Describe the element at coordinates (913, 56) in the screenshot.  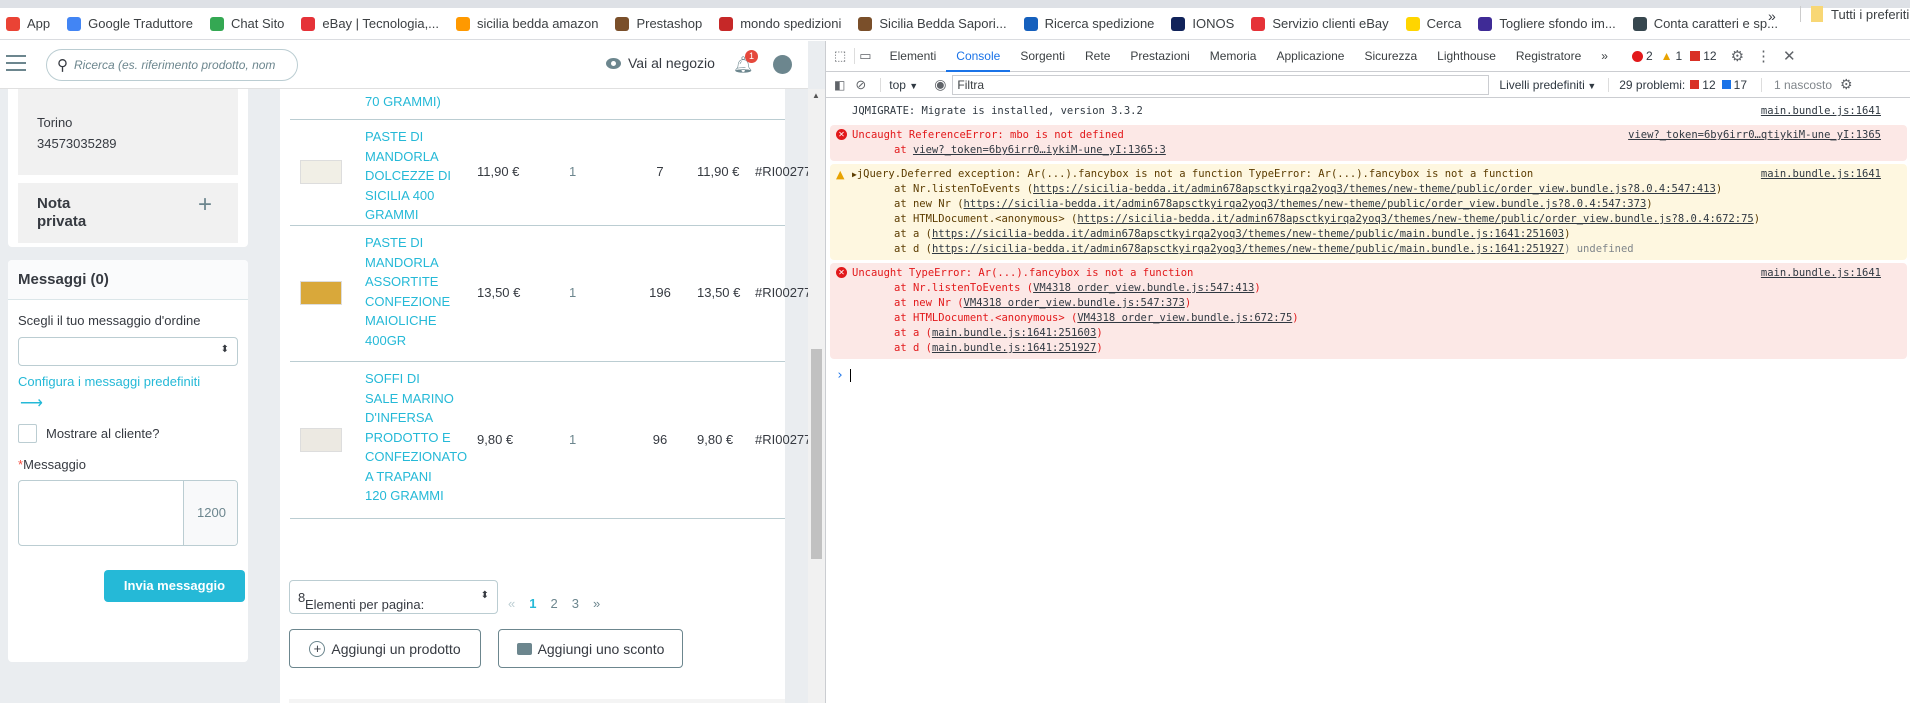
I see `devtools-tab-elementi: Elementi` at that location.